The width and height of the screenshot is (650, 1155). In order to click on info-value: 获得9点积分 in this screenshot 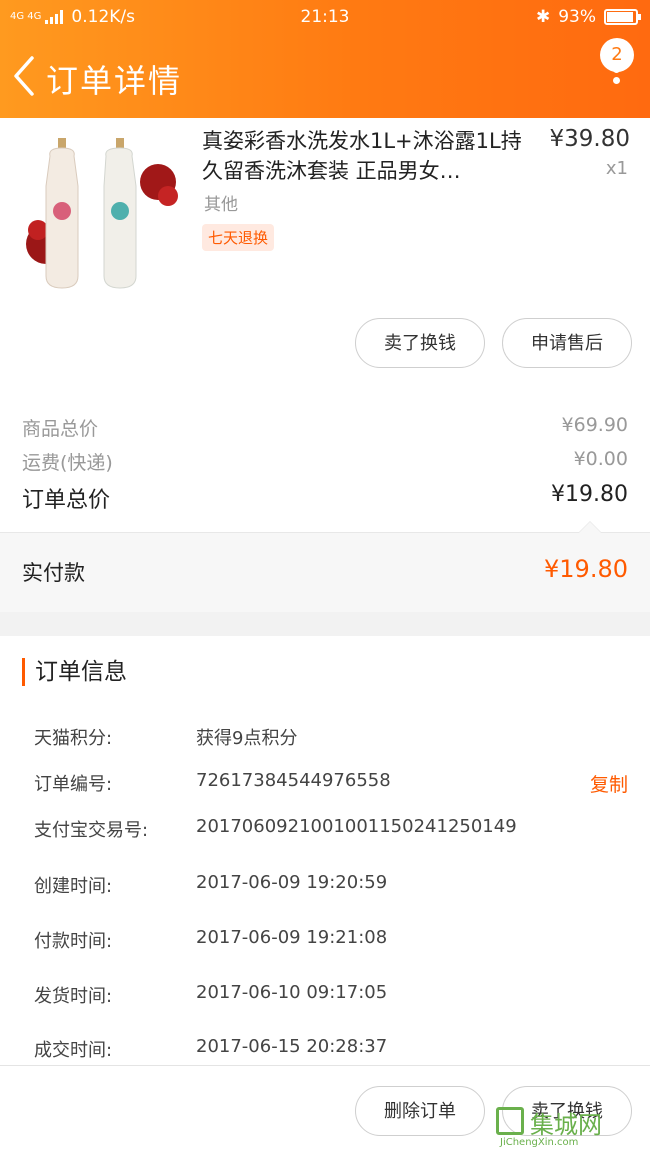, I will do `click(247, 738)`.